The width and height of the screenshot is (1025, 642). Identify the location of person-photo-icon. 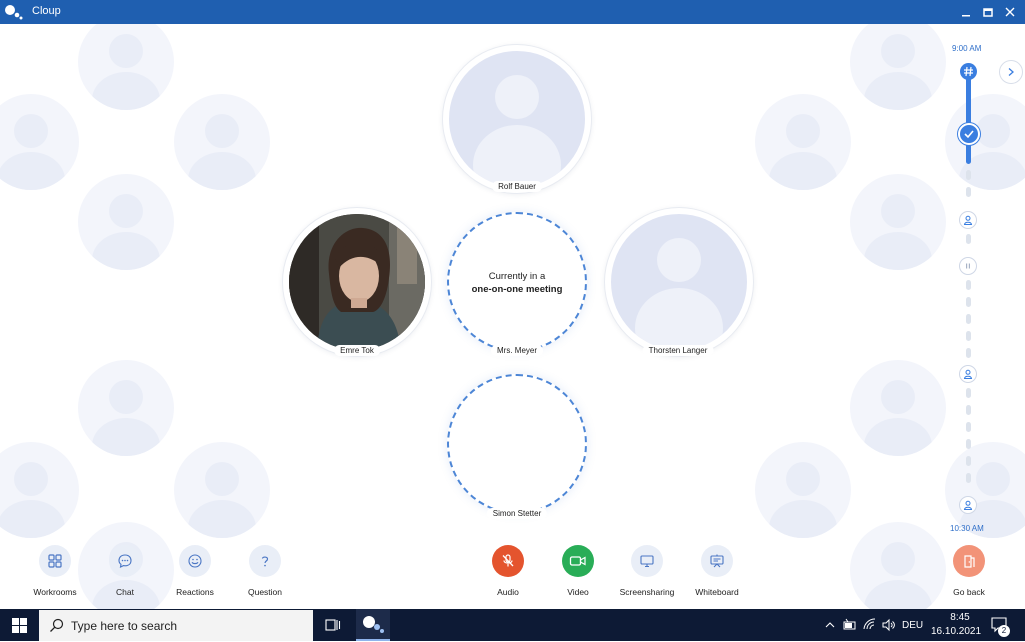
(357, 282).